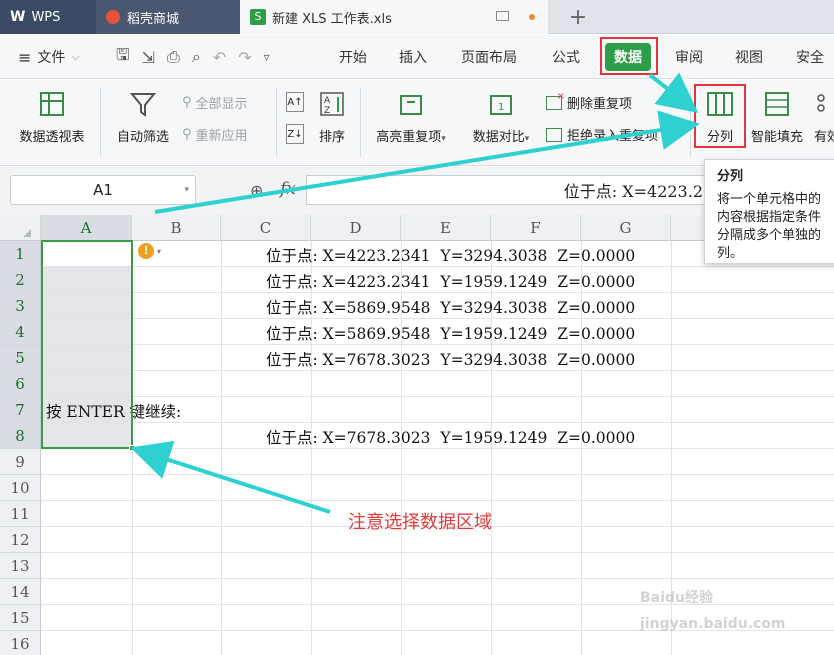 The image size is (834, 655). I want to click on smart-fill-button: 智能填充, so click(777, 117).